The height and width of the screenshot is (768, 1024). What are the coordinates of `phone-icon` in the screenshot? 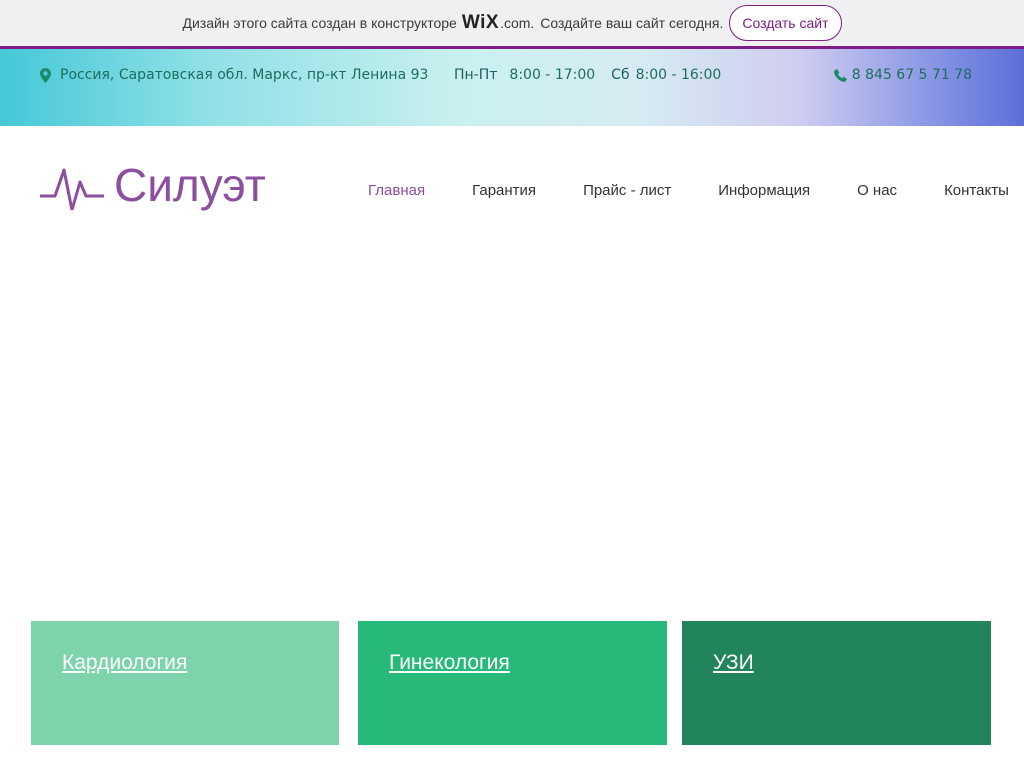 It's located at (840, 75).